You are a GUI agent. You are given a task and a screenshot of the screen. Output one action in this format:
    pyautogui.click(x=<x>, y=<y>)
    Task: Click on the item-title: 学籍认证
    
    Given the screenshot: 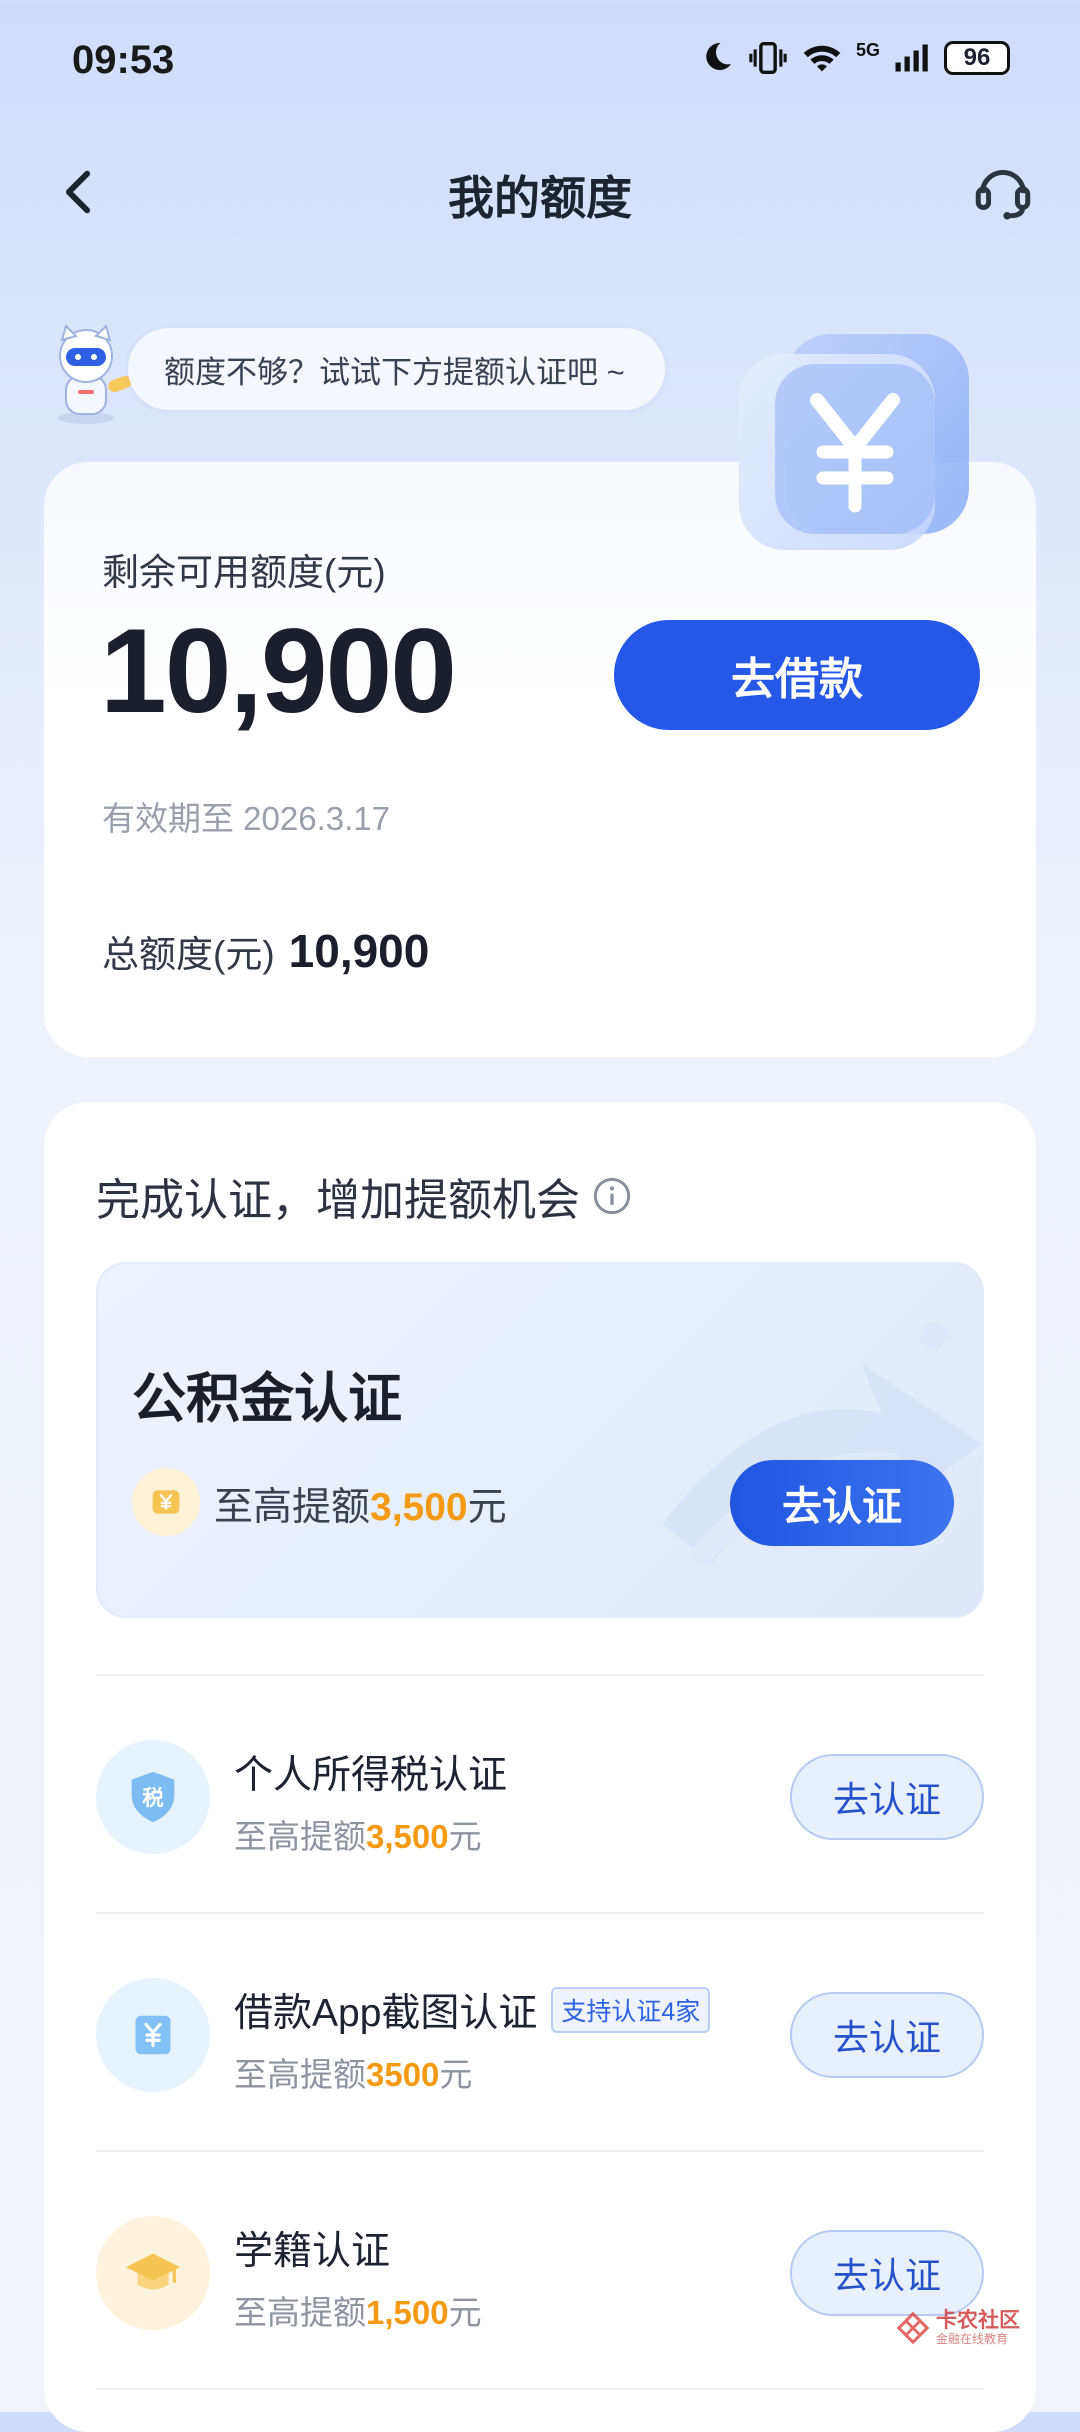 What is the action you would take?
    pyautogui.click(x=312, y=2248)
    